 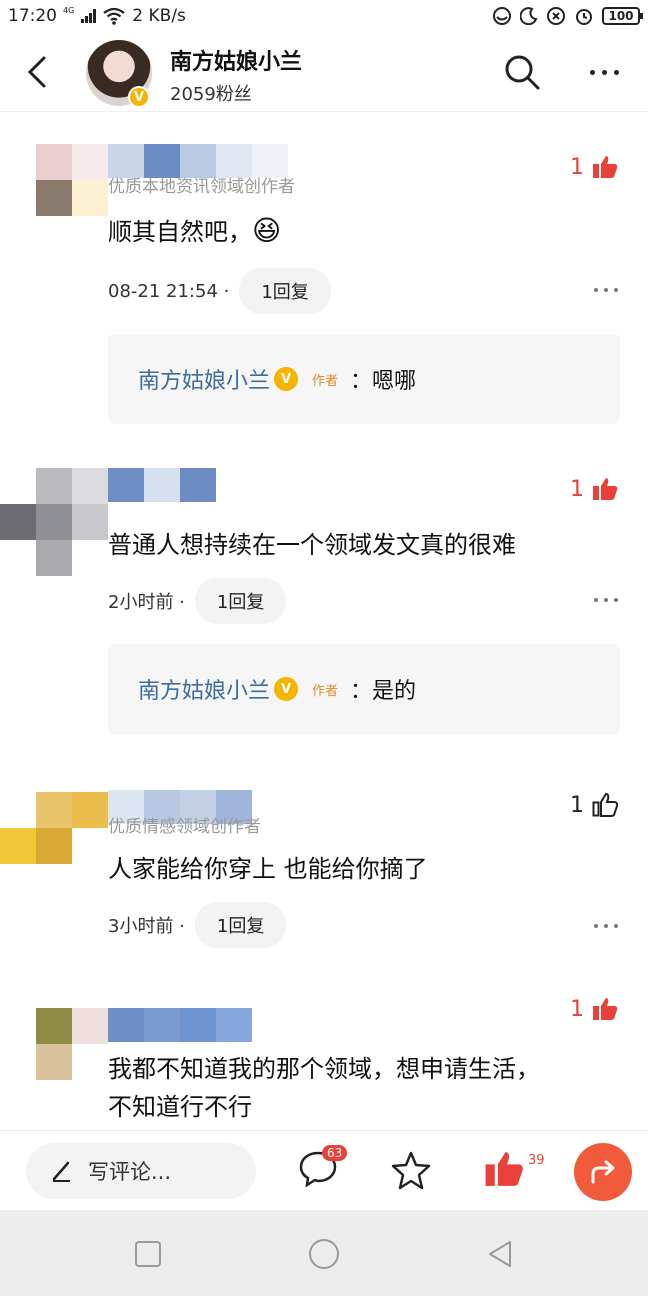 I want to click on system-nav-bar, so click(x=324, y=1253).